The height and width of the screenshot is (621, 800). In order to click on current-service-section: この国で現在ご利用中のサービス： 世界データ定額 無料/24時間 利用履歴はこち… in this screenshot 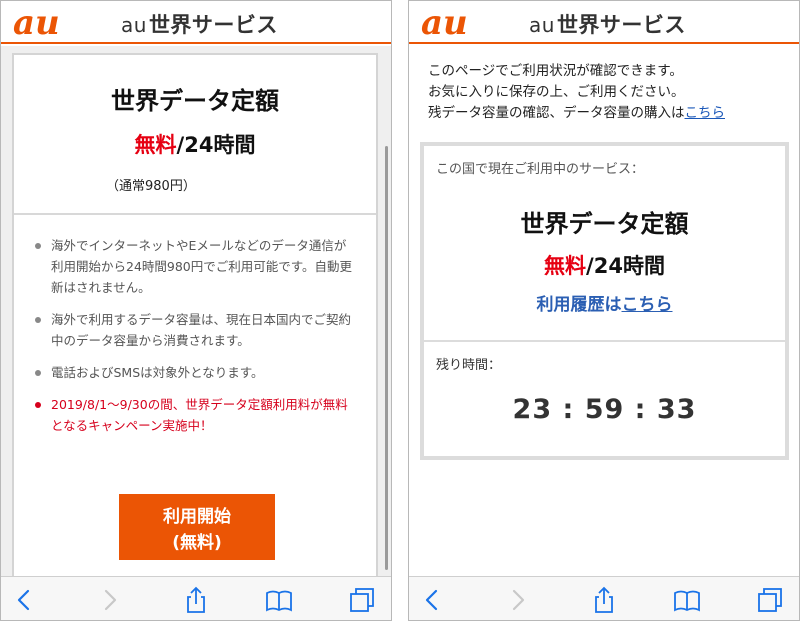, I will do `click(604, 244)`.